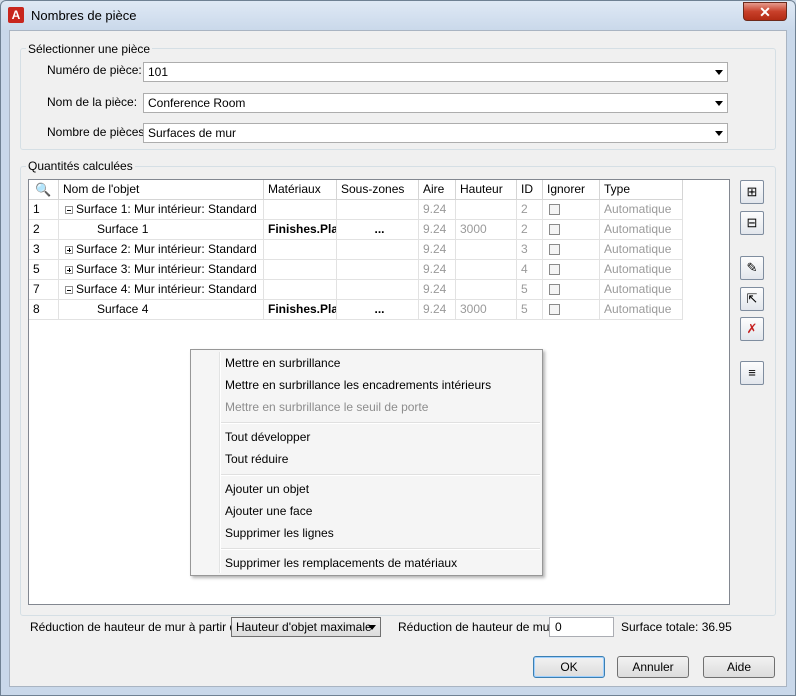 The width and height of the screenshot is (796, 696). Describe the element at coordinates (44, 250) in the screenshot. I see `grid-cell-num: 3` at that location.